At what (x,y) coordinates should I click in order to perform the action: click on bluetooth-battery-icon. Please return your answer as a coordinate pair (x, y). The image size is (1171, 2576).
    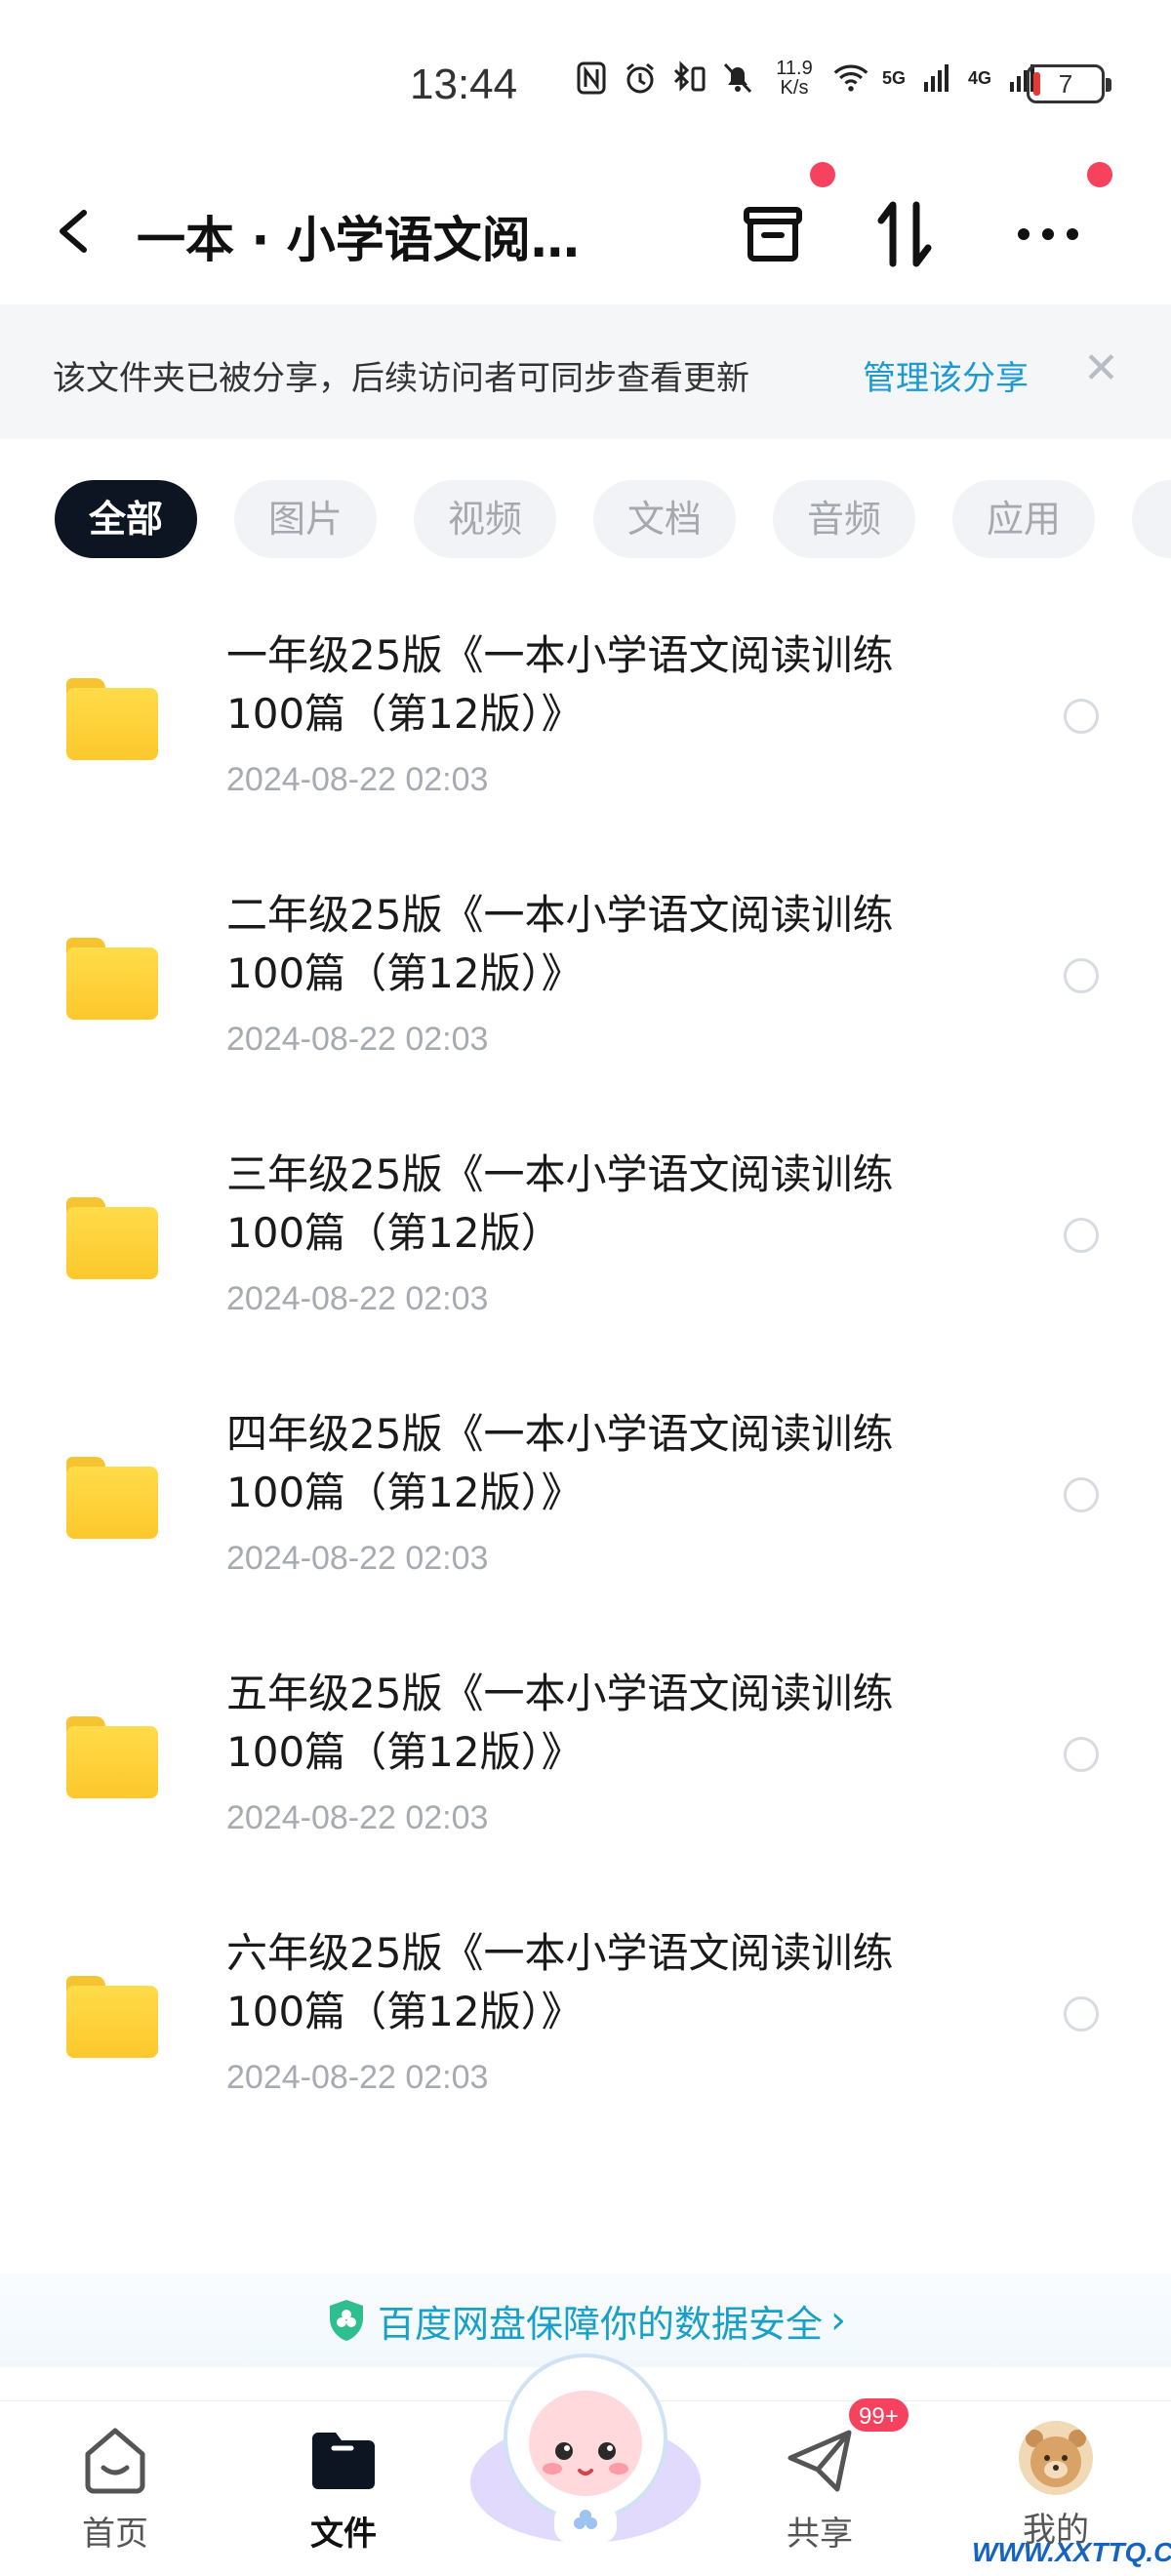
    Looking at the image, I should click on (689, 78).